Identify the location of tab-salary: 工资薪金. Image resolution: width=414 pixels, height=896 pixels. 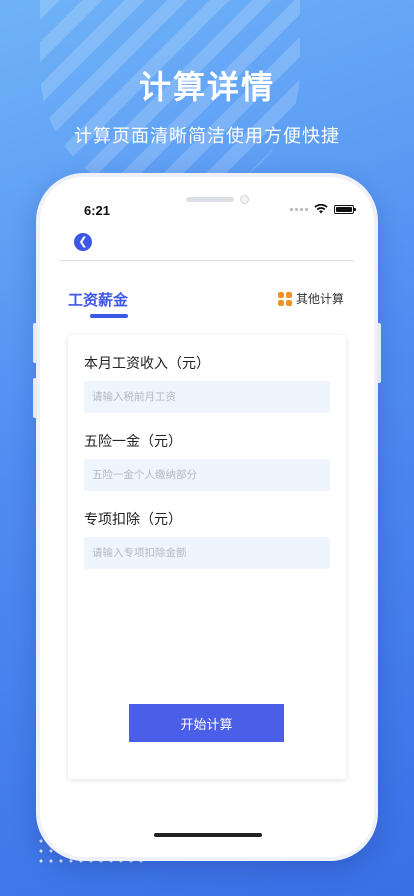
(98, 299).